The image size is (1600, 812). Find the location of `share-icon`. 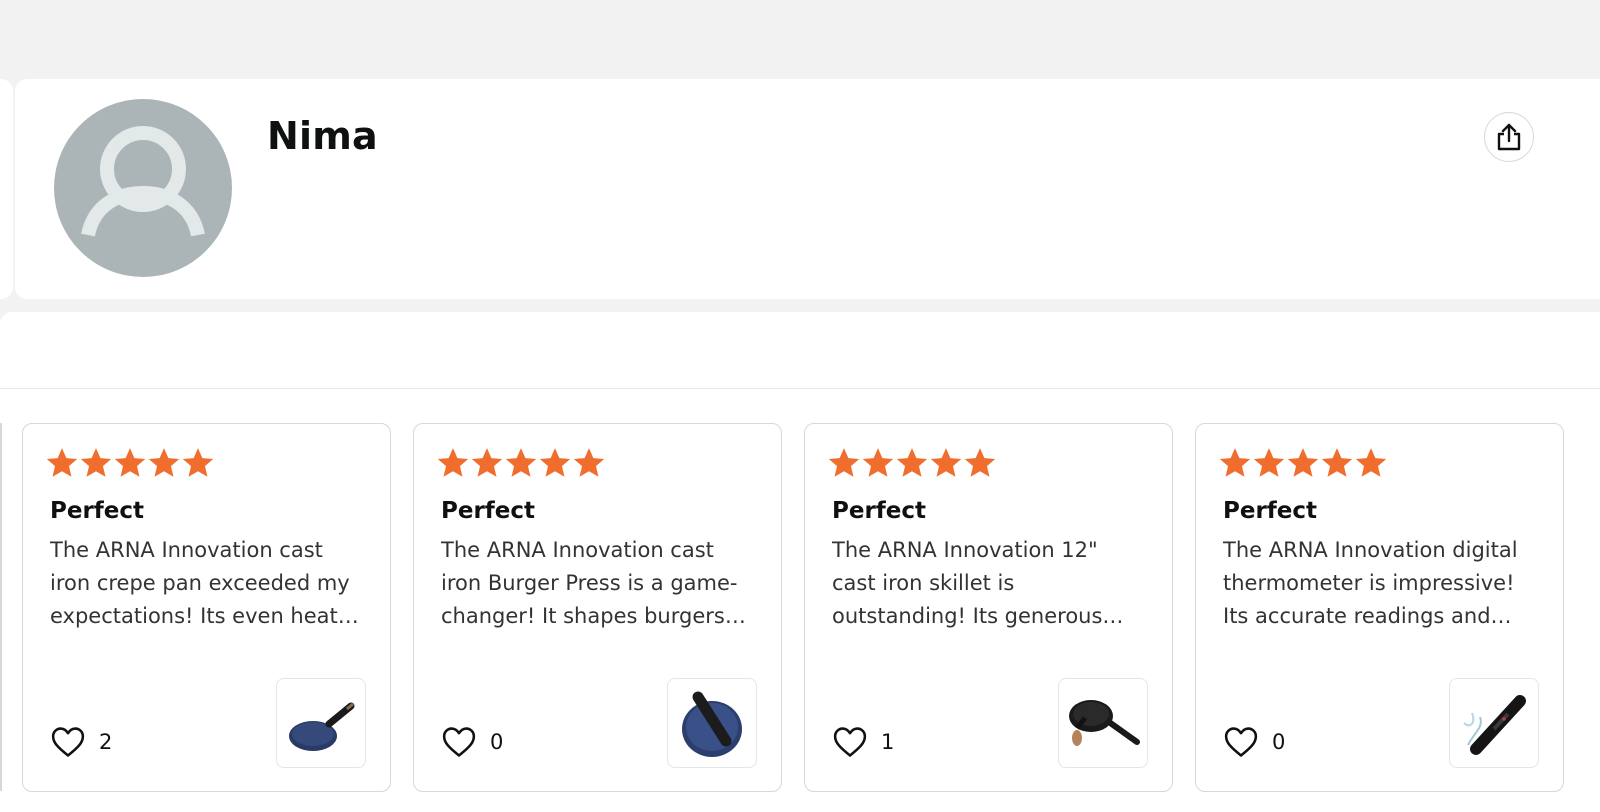

share-icon is located at coordinates (1509, 137).